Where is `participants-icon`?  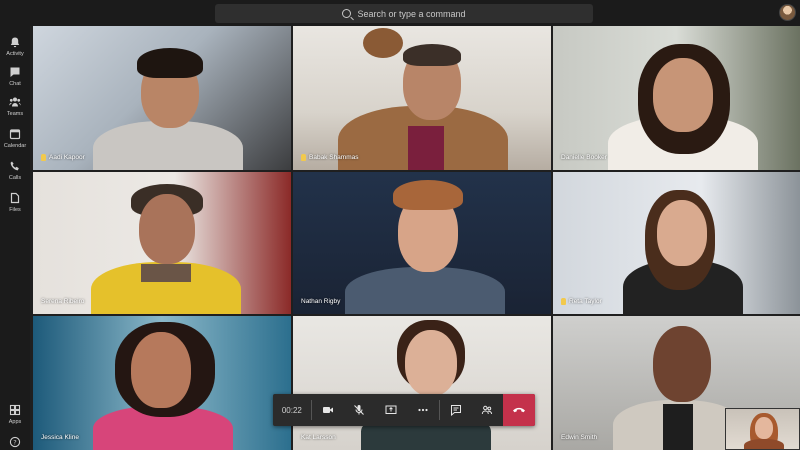
participants-icon is located at coordinates (487, 410).